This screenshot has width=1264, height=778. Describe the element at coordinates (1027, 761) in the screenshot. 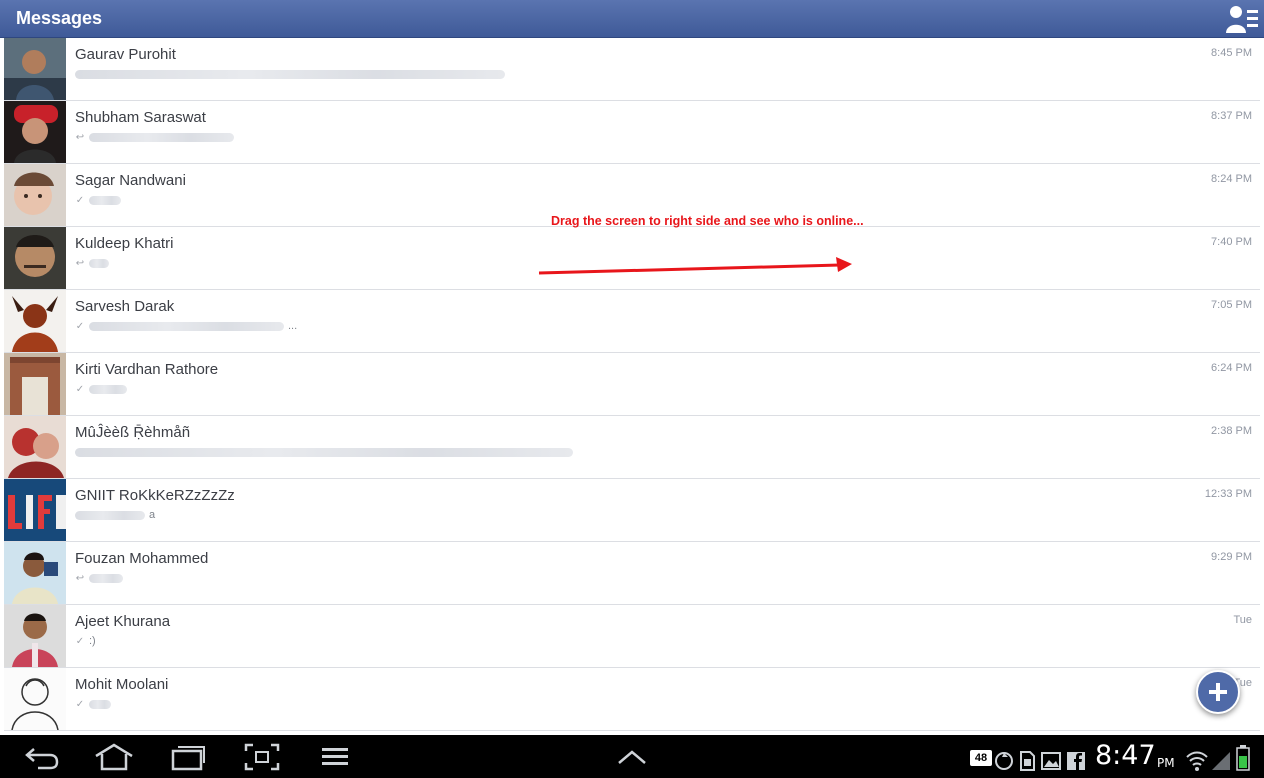

I see `sd-card-icon` at that location.